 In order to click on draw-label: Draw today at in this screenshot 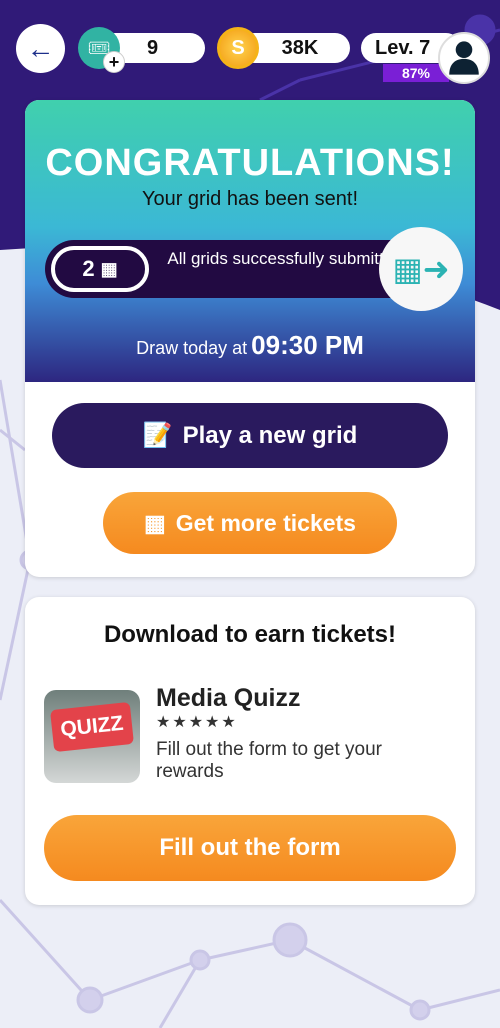, I will do `click(192, 348)`.